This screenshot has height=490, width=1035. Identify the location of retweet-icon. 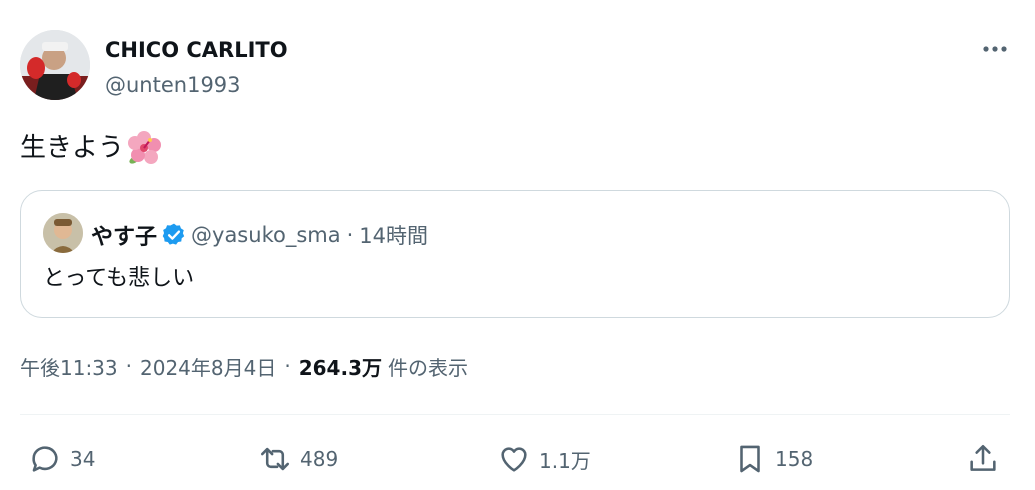
(275, 459).